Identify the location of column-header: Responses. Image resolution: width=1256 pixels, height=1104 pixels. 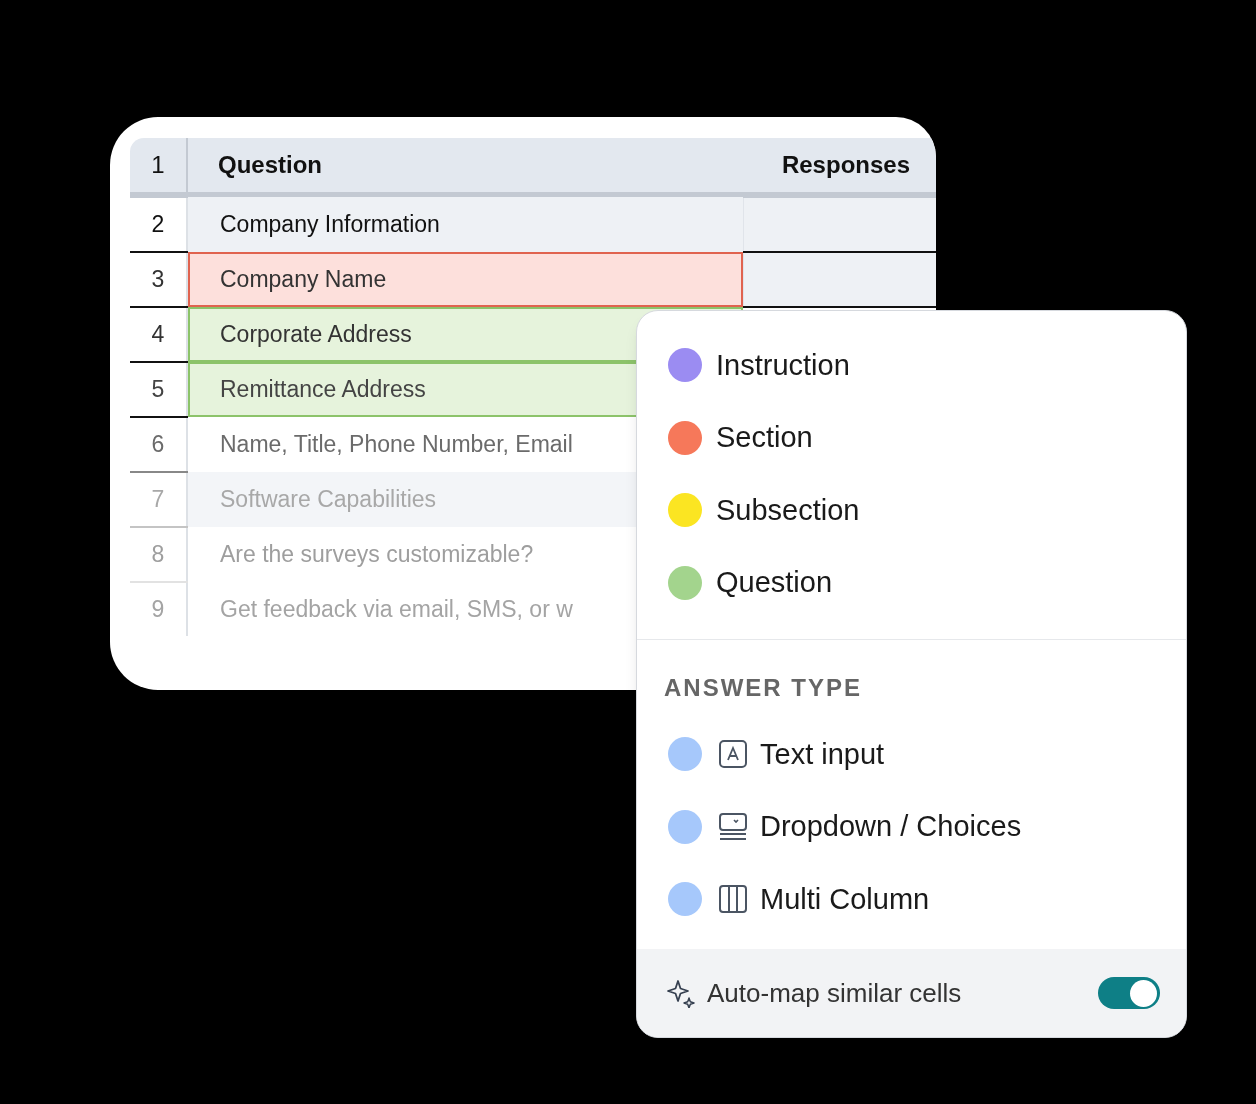
(846, 165).